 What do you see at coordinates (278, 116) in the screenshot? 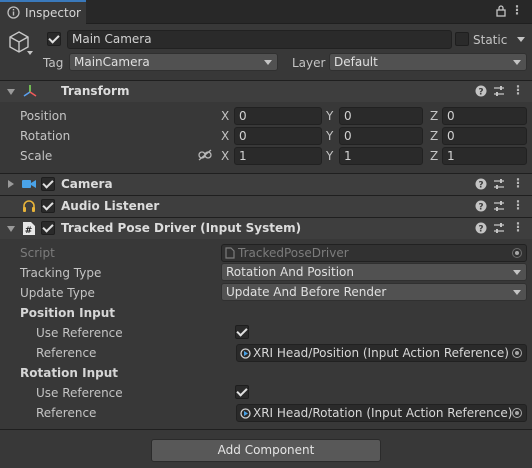
I see `position-x-field: 0` at bounding box center [278, 116].